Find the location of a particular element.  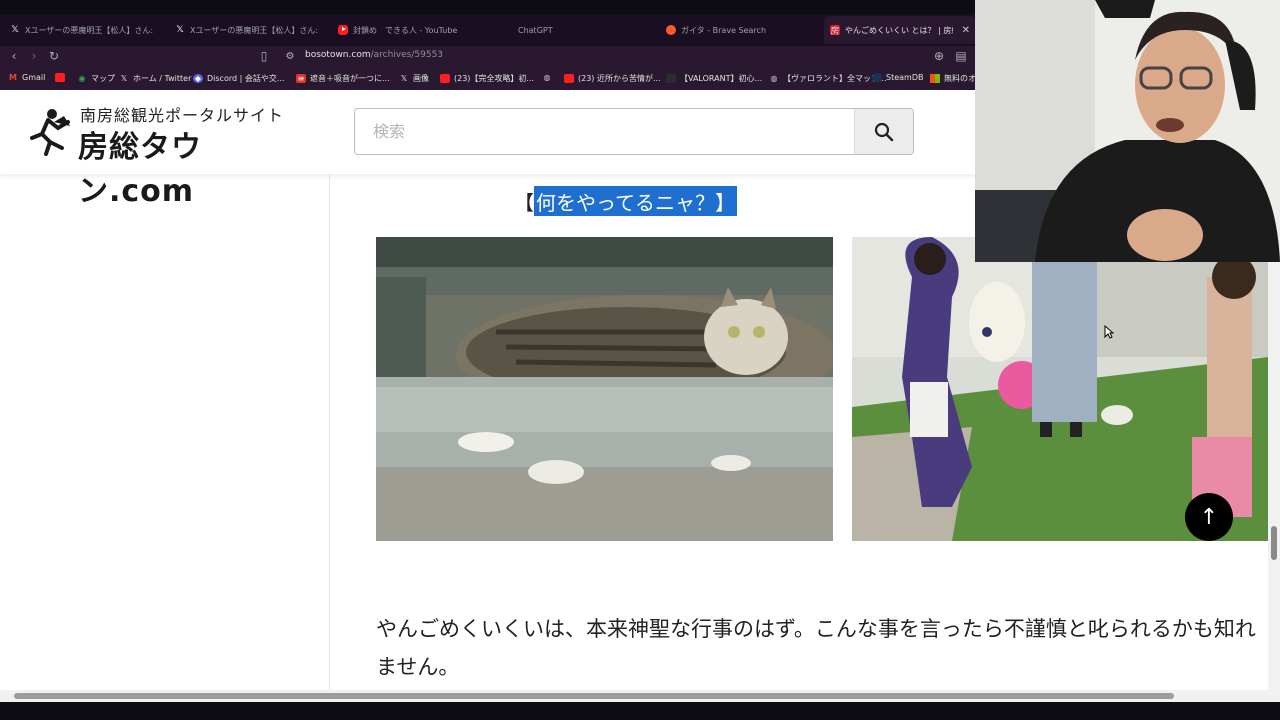

search-icon is located at coordinates (884, 131).